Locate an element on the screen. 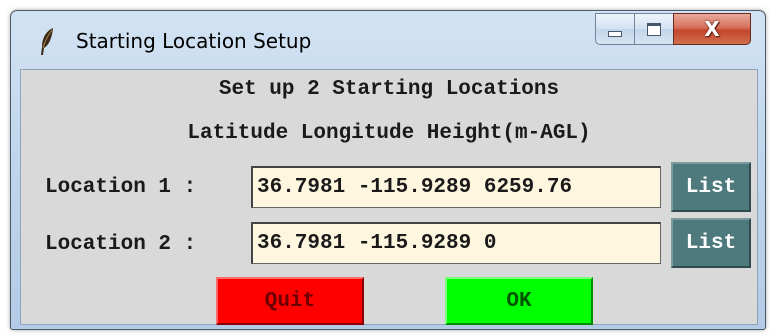 The width and height of the screenshot is (776, 336). location-1-input is located at coordinates (456, 187).